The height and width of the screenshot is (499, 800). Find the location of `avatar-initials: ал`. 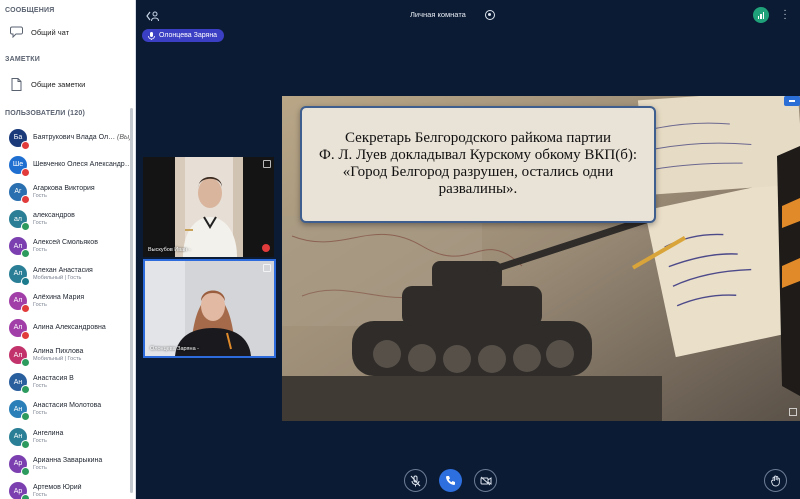

avatar-initials: ал is located at coordinates (18, 219).